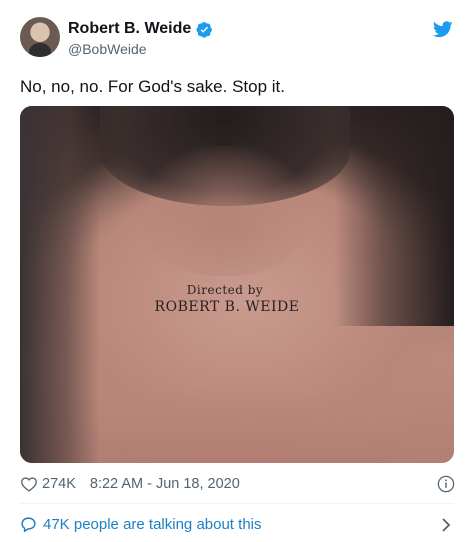 The width and height of the screenshot is (474, 542). I want to click on conversation-link: 47K people are talking about this, so click(141, 524).